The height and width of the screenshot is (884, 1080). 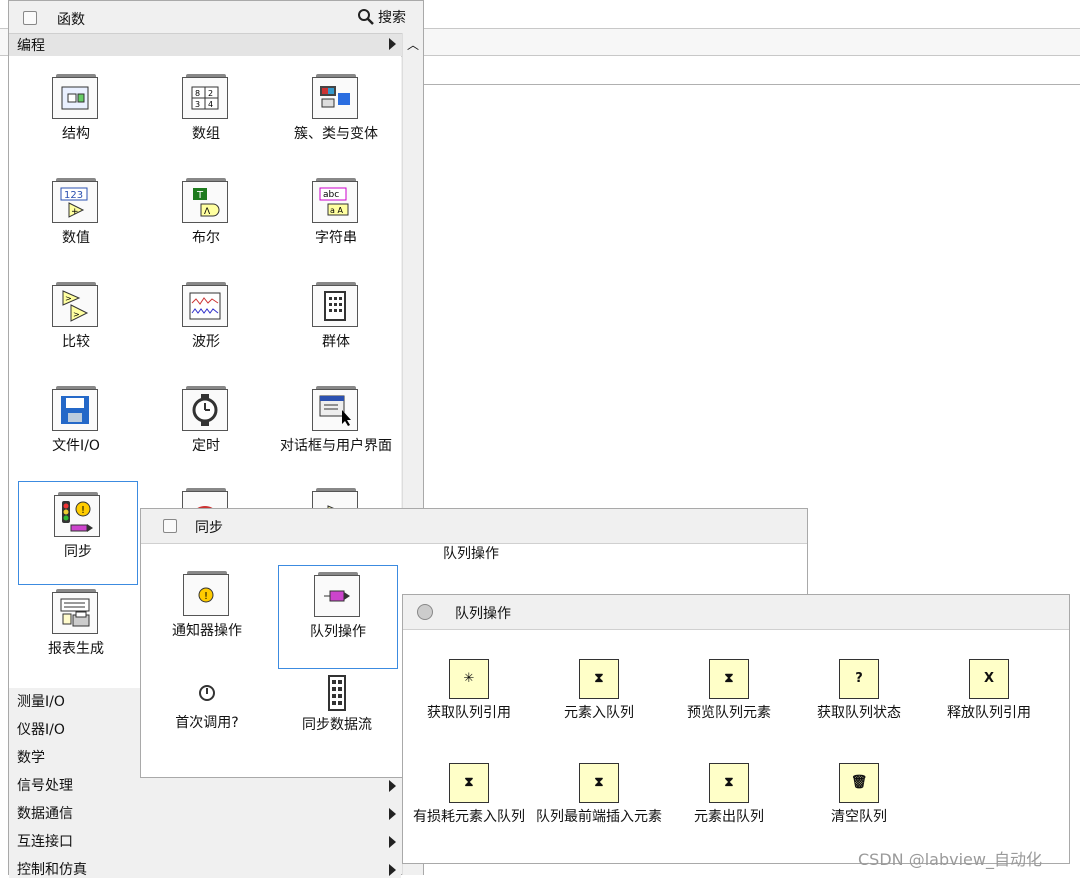 What do you see at coordinates (336, 210) in the screenshot?
I see `svg-text: a A` at bounding box center [336, 210].